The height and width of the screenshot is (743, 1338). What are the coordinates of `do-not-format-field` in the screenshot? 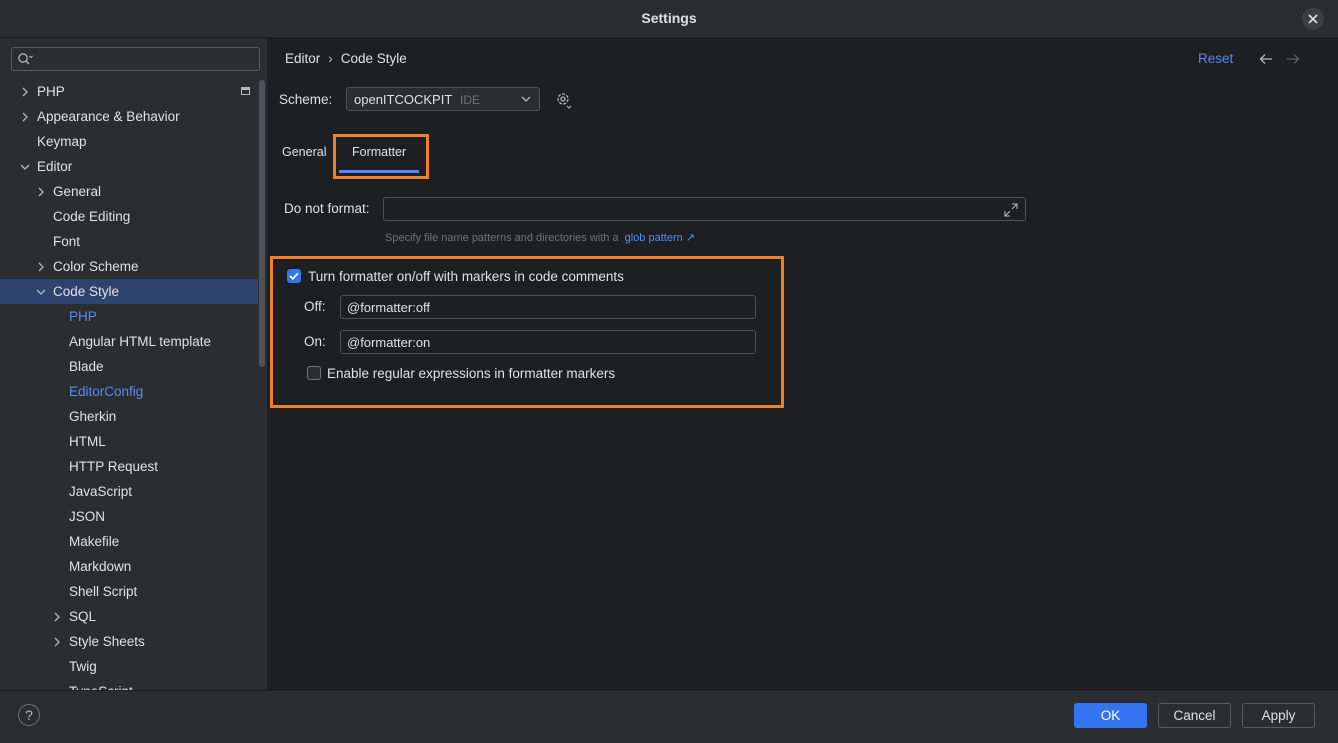 It's located at (704, 209).